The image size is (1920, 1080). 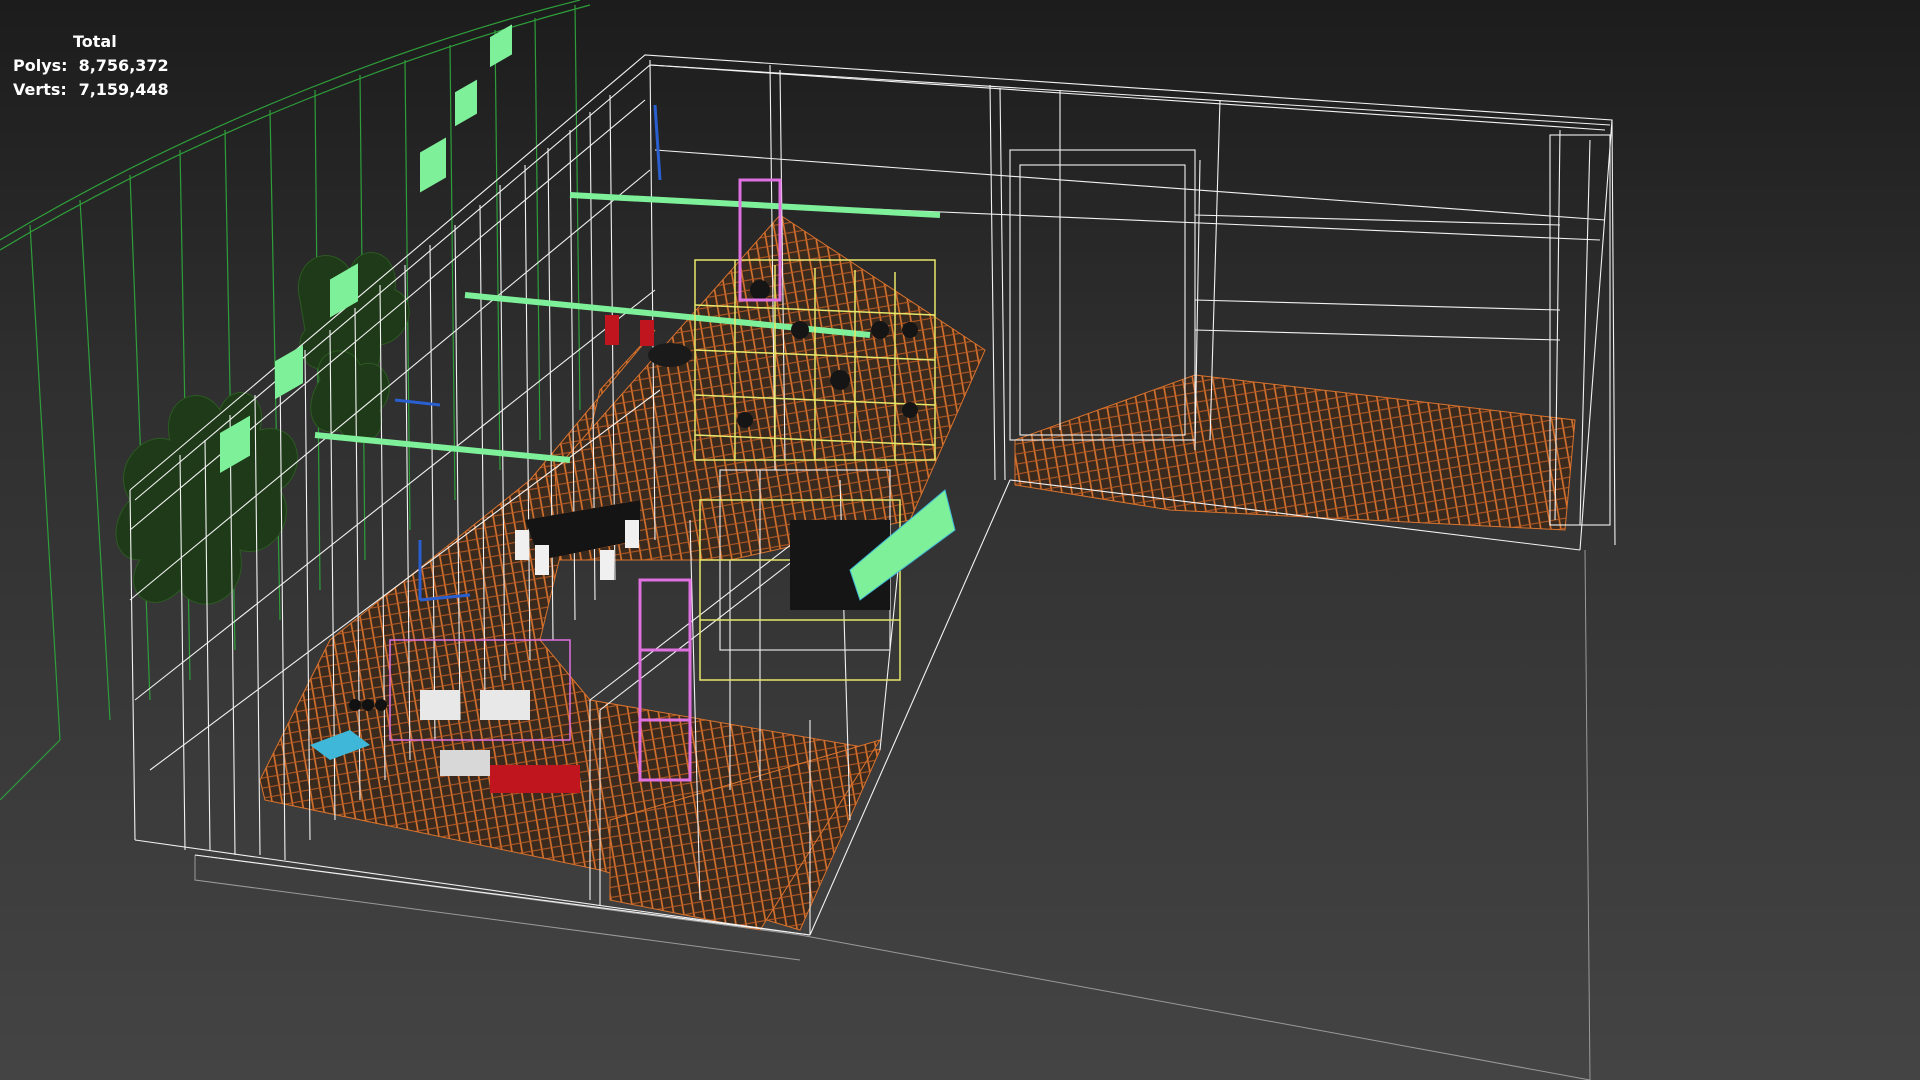 I want to click on stats-title: Total, so click(x=95, y=41).